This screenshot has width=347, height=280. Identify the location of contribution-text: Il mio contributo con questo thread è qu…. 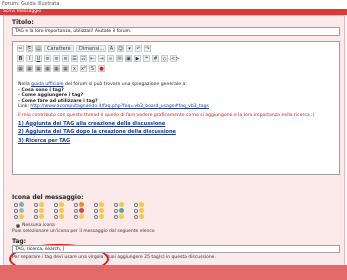
(166, 115).